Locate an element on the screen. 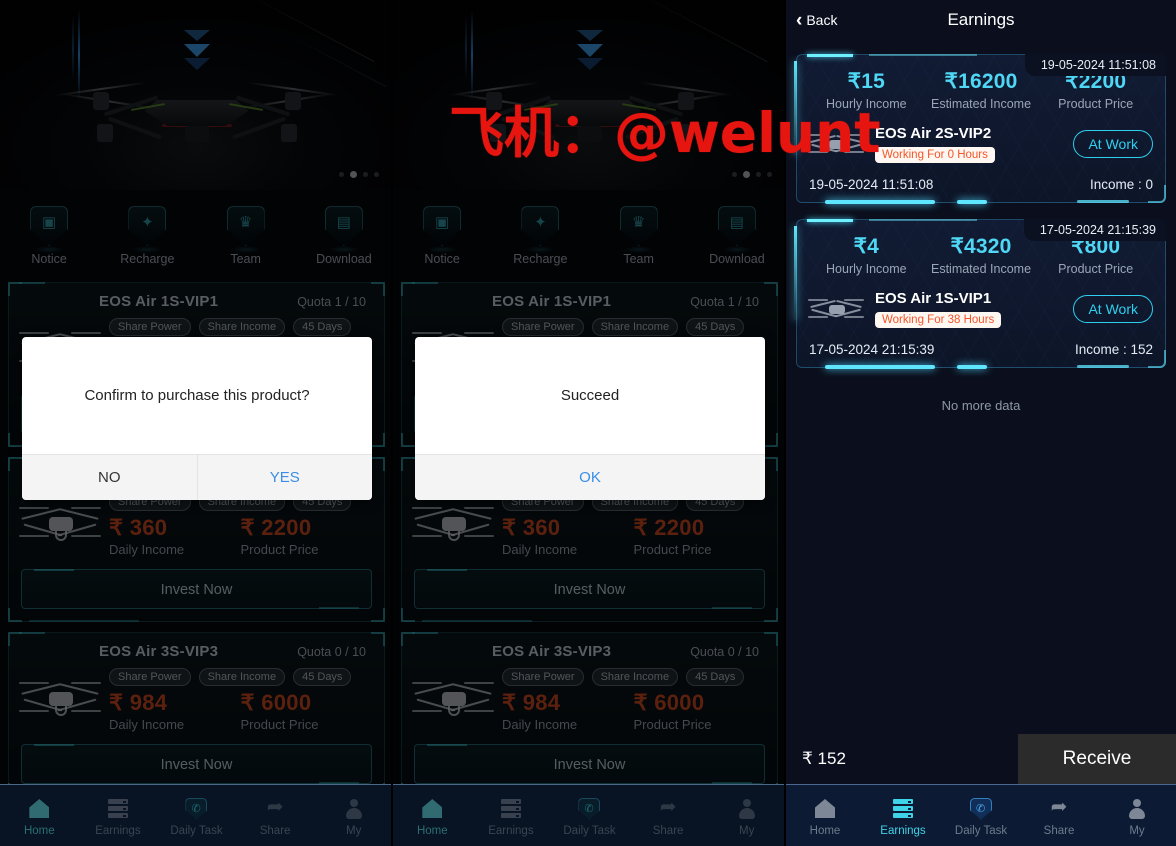 The width and height of the screenshot is (1176, 846). drone-thumbnail-icon is located at coordinates (836, 309).